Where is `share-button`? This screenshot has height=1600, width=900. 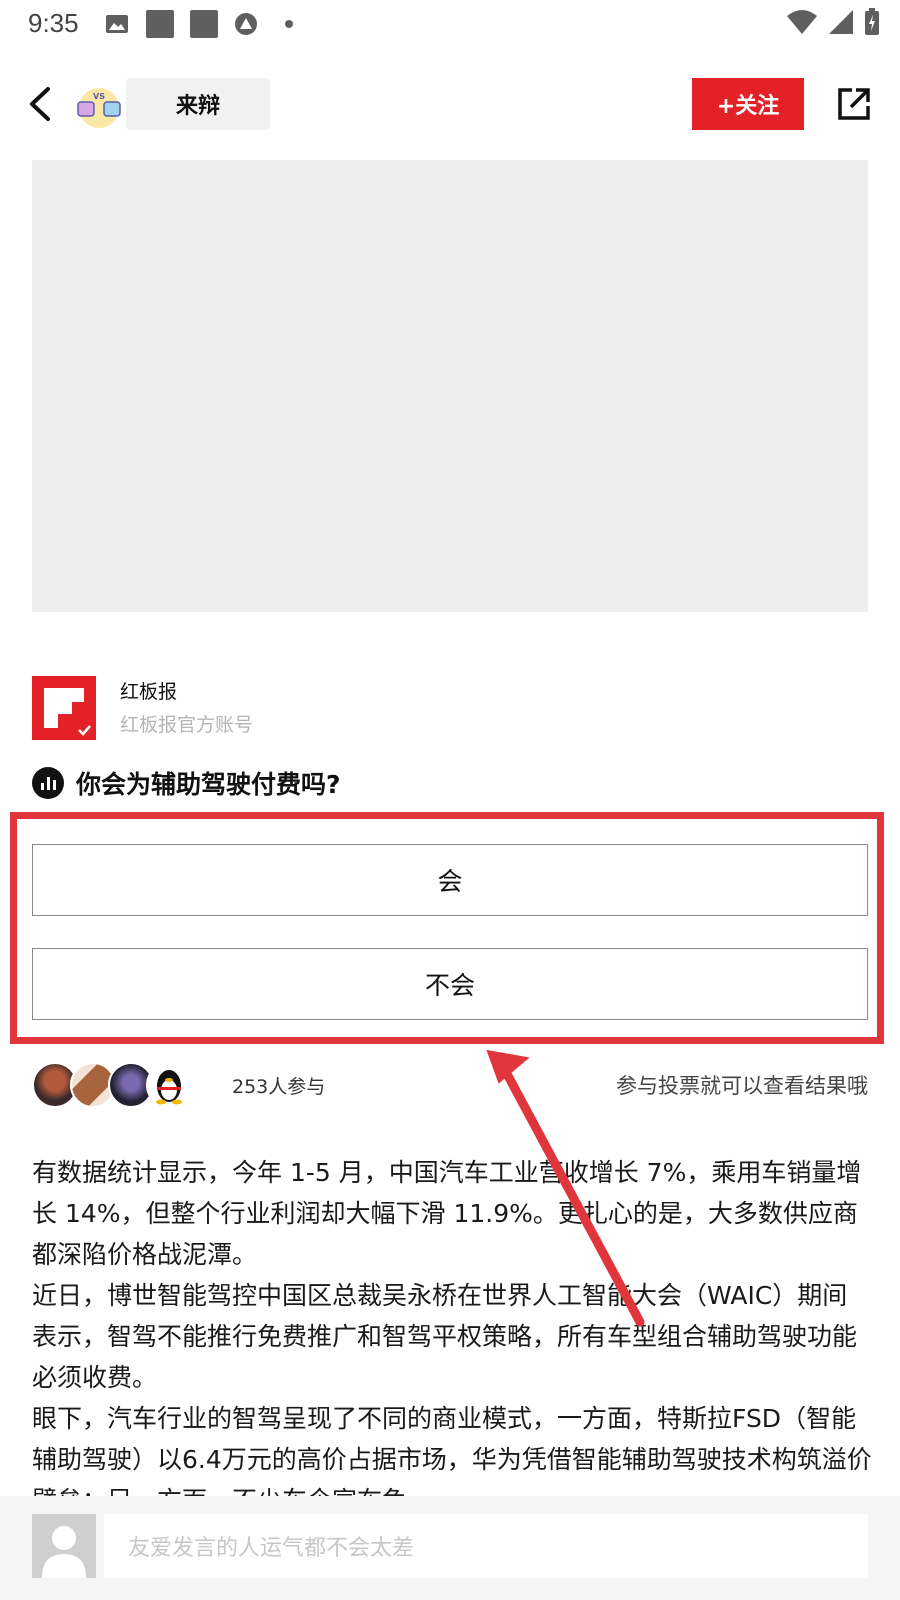 share-button is located at coordinates (854, 104).